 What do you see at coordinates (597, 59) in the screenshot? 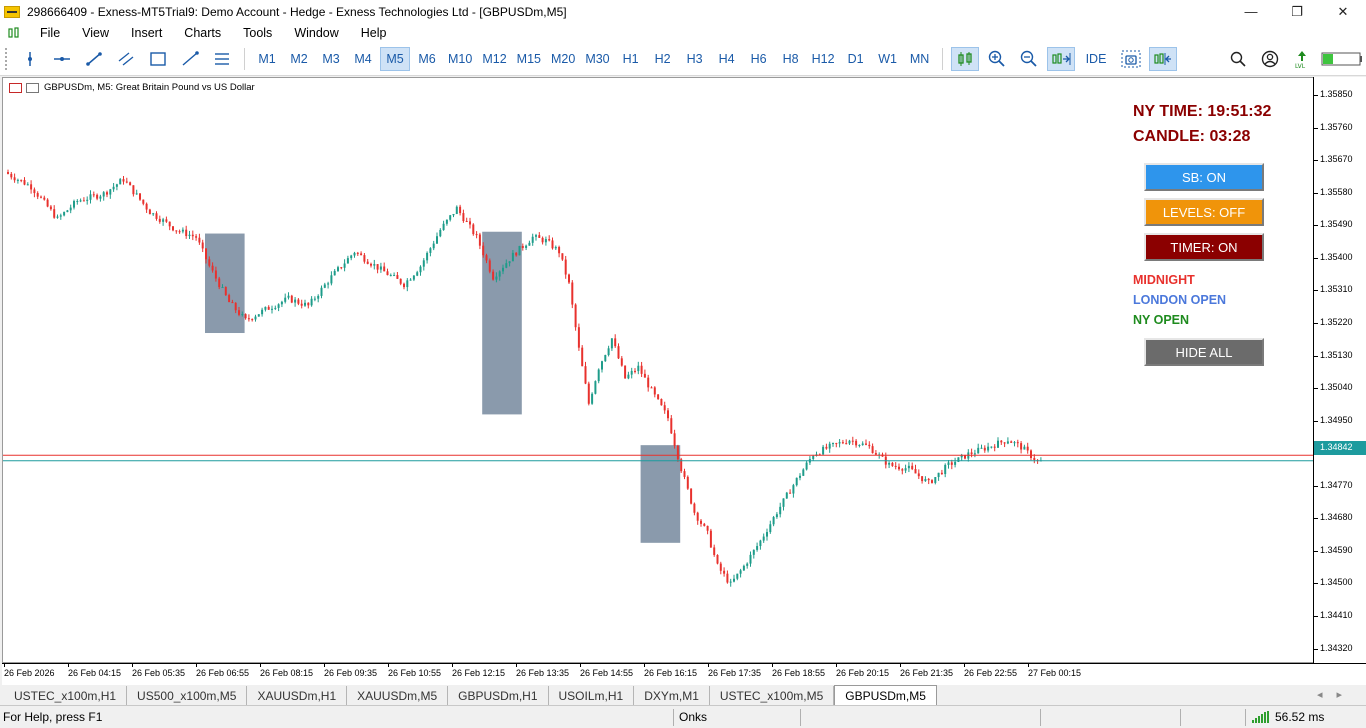
I see `timeframe-m30: M30` at bounding box center [597, 59].